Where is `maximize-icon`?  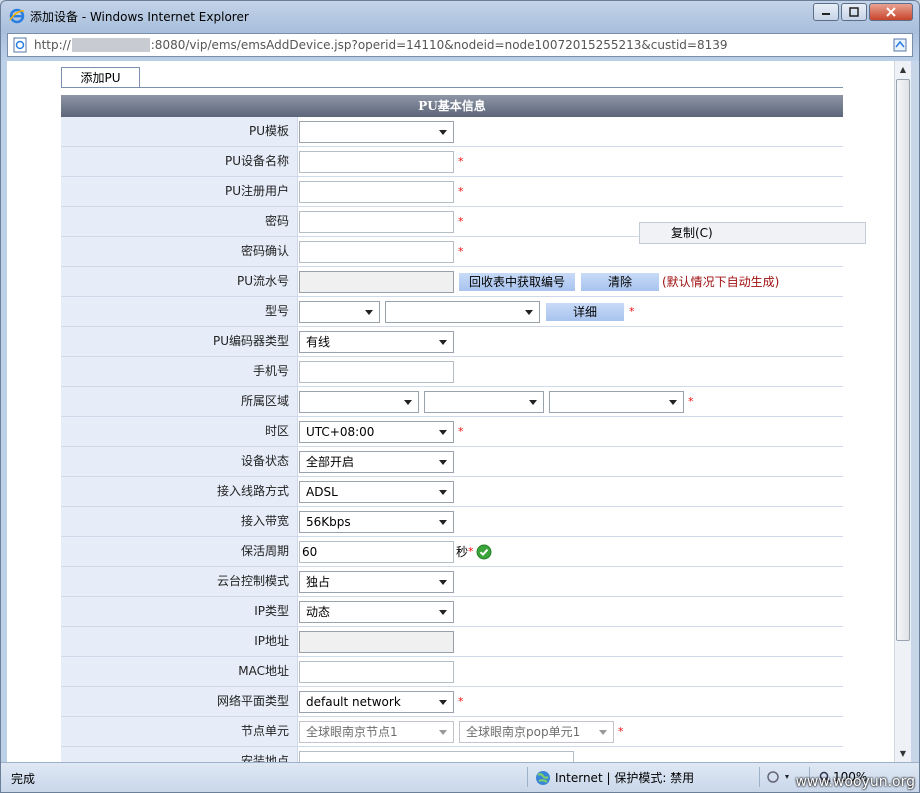
maximize-icon is located at coordinates (854, 12).